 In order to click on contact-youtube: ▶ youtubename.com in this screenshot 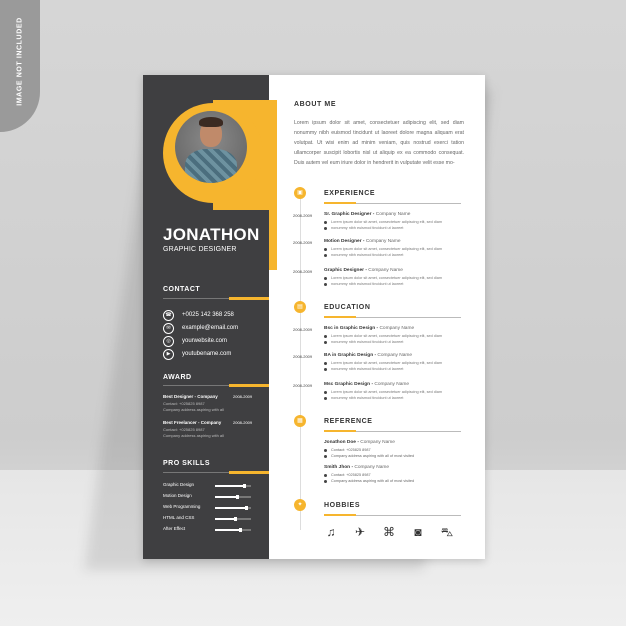, I will do `click(197, 354)`.